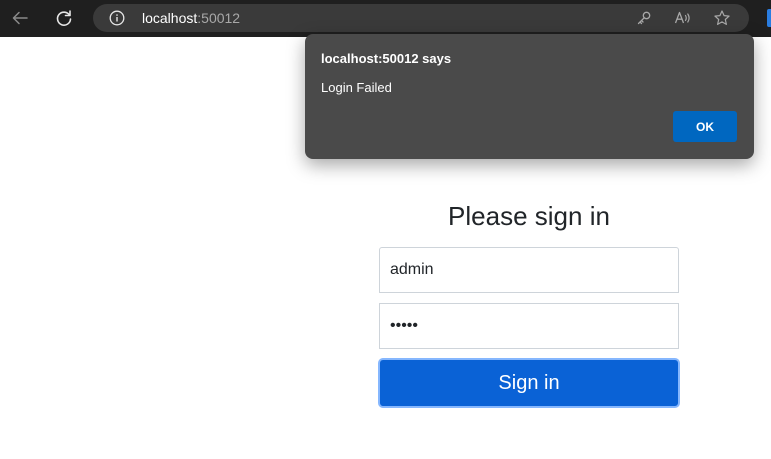 The width and height of the screenshot is (771, 459). What do you see at coordinates (644, 18) in the screenshot?
I see `key-icon` at bounding box center [644, 18].